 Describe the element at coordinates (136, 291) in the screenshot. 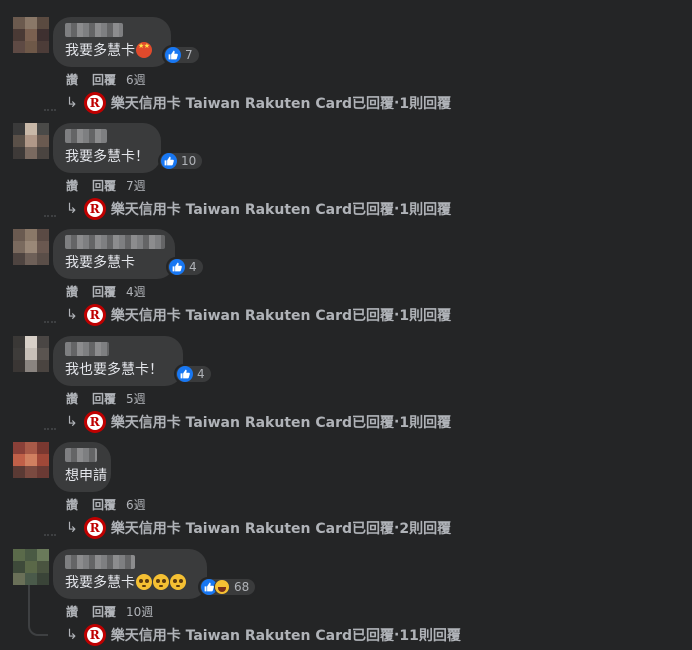

I see `comment-timestamp: 4週` at that location.